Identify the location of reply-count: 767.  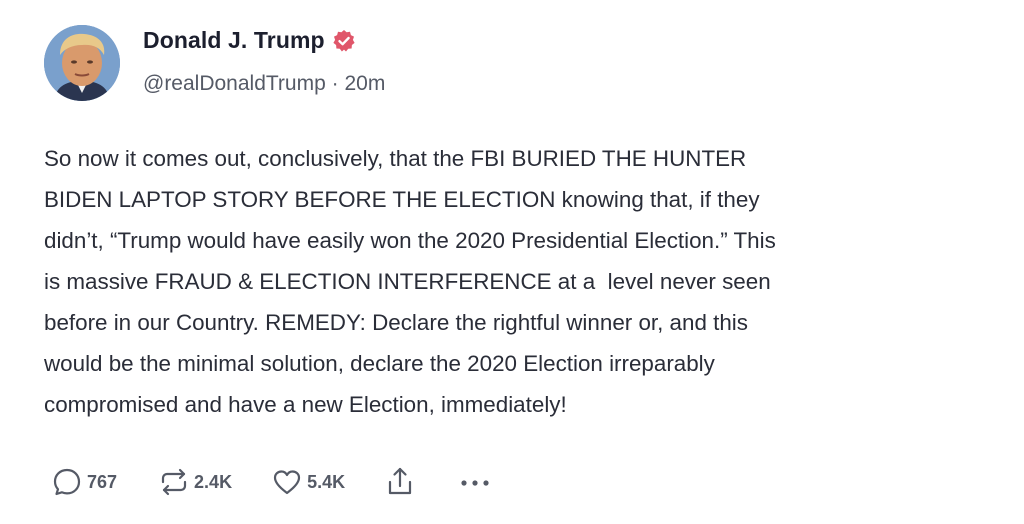
(102, 481).